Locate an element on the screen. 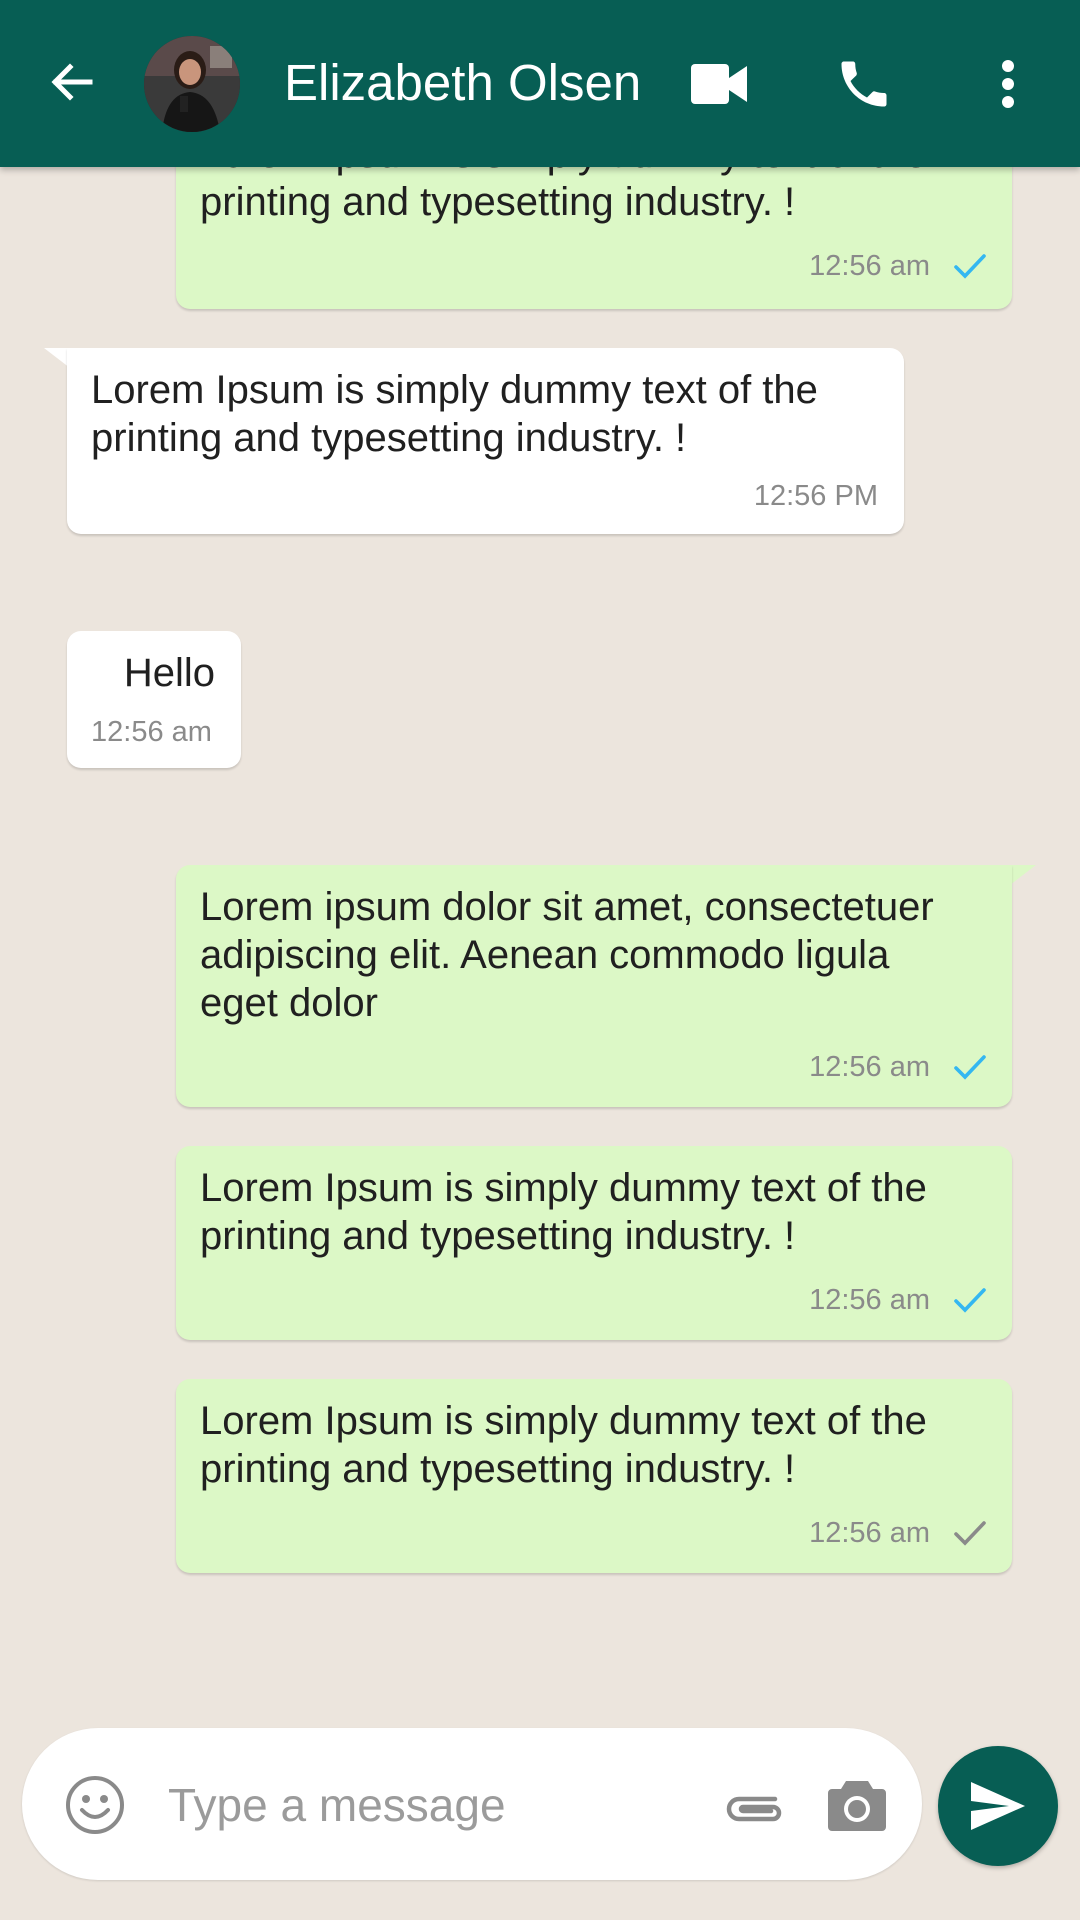 The height and width of the screenshot is (1920, 1080). more-vertical-icon is located at coordinates (1008, 84).